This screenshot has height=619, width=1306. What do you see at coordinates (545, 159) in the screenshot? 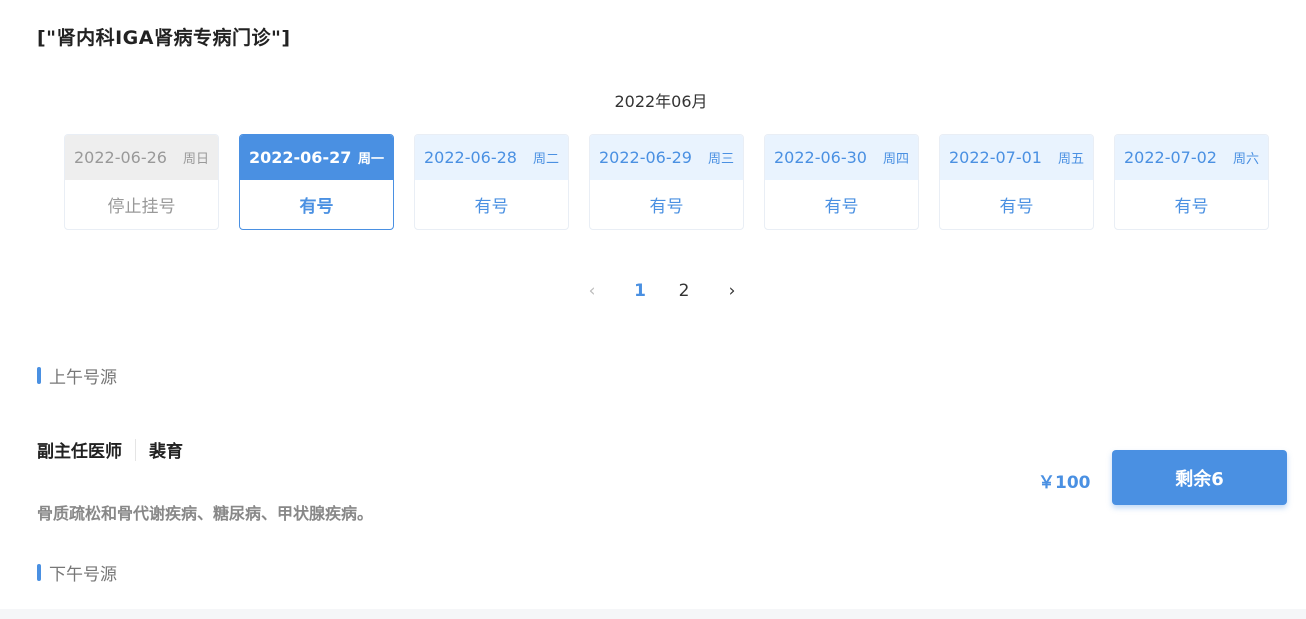
I see `weekday-text: 周二` at bounding box center [545, 159].